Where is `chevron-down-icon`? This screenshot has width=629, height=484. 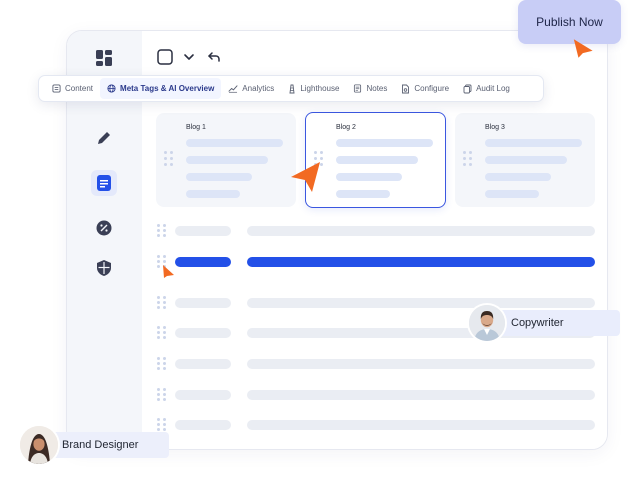 chevron-down-icon is located at coordinates (189, 57).